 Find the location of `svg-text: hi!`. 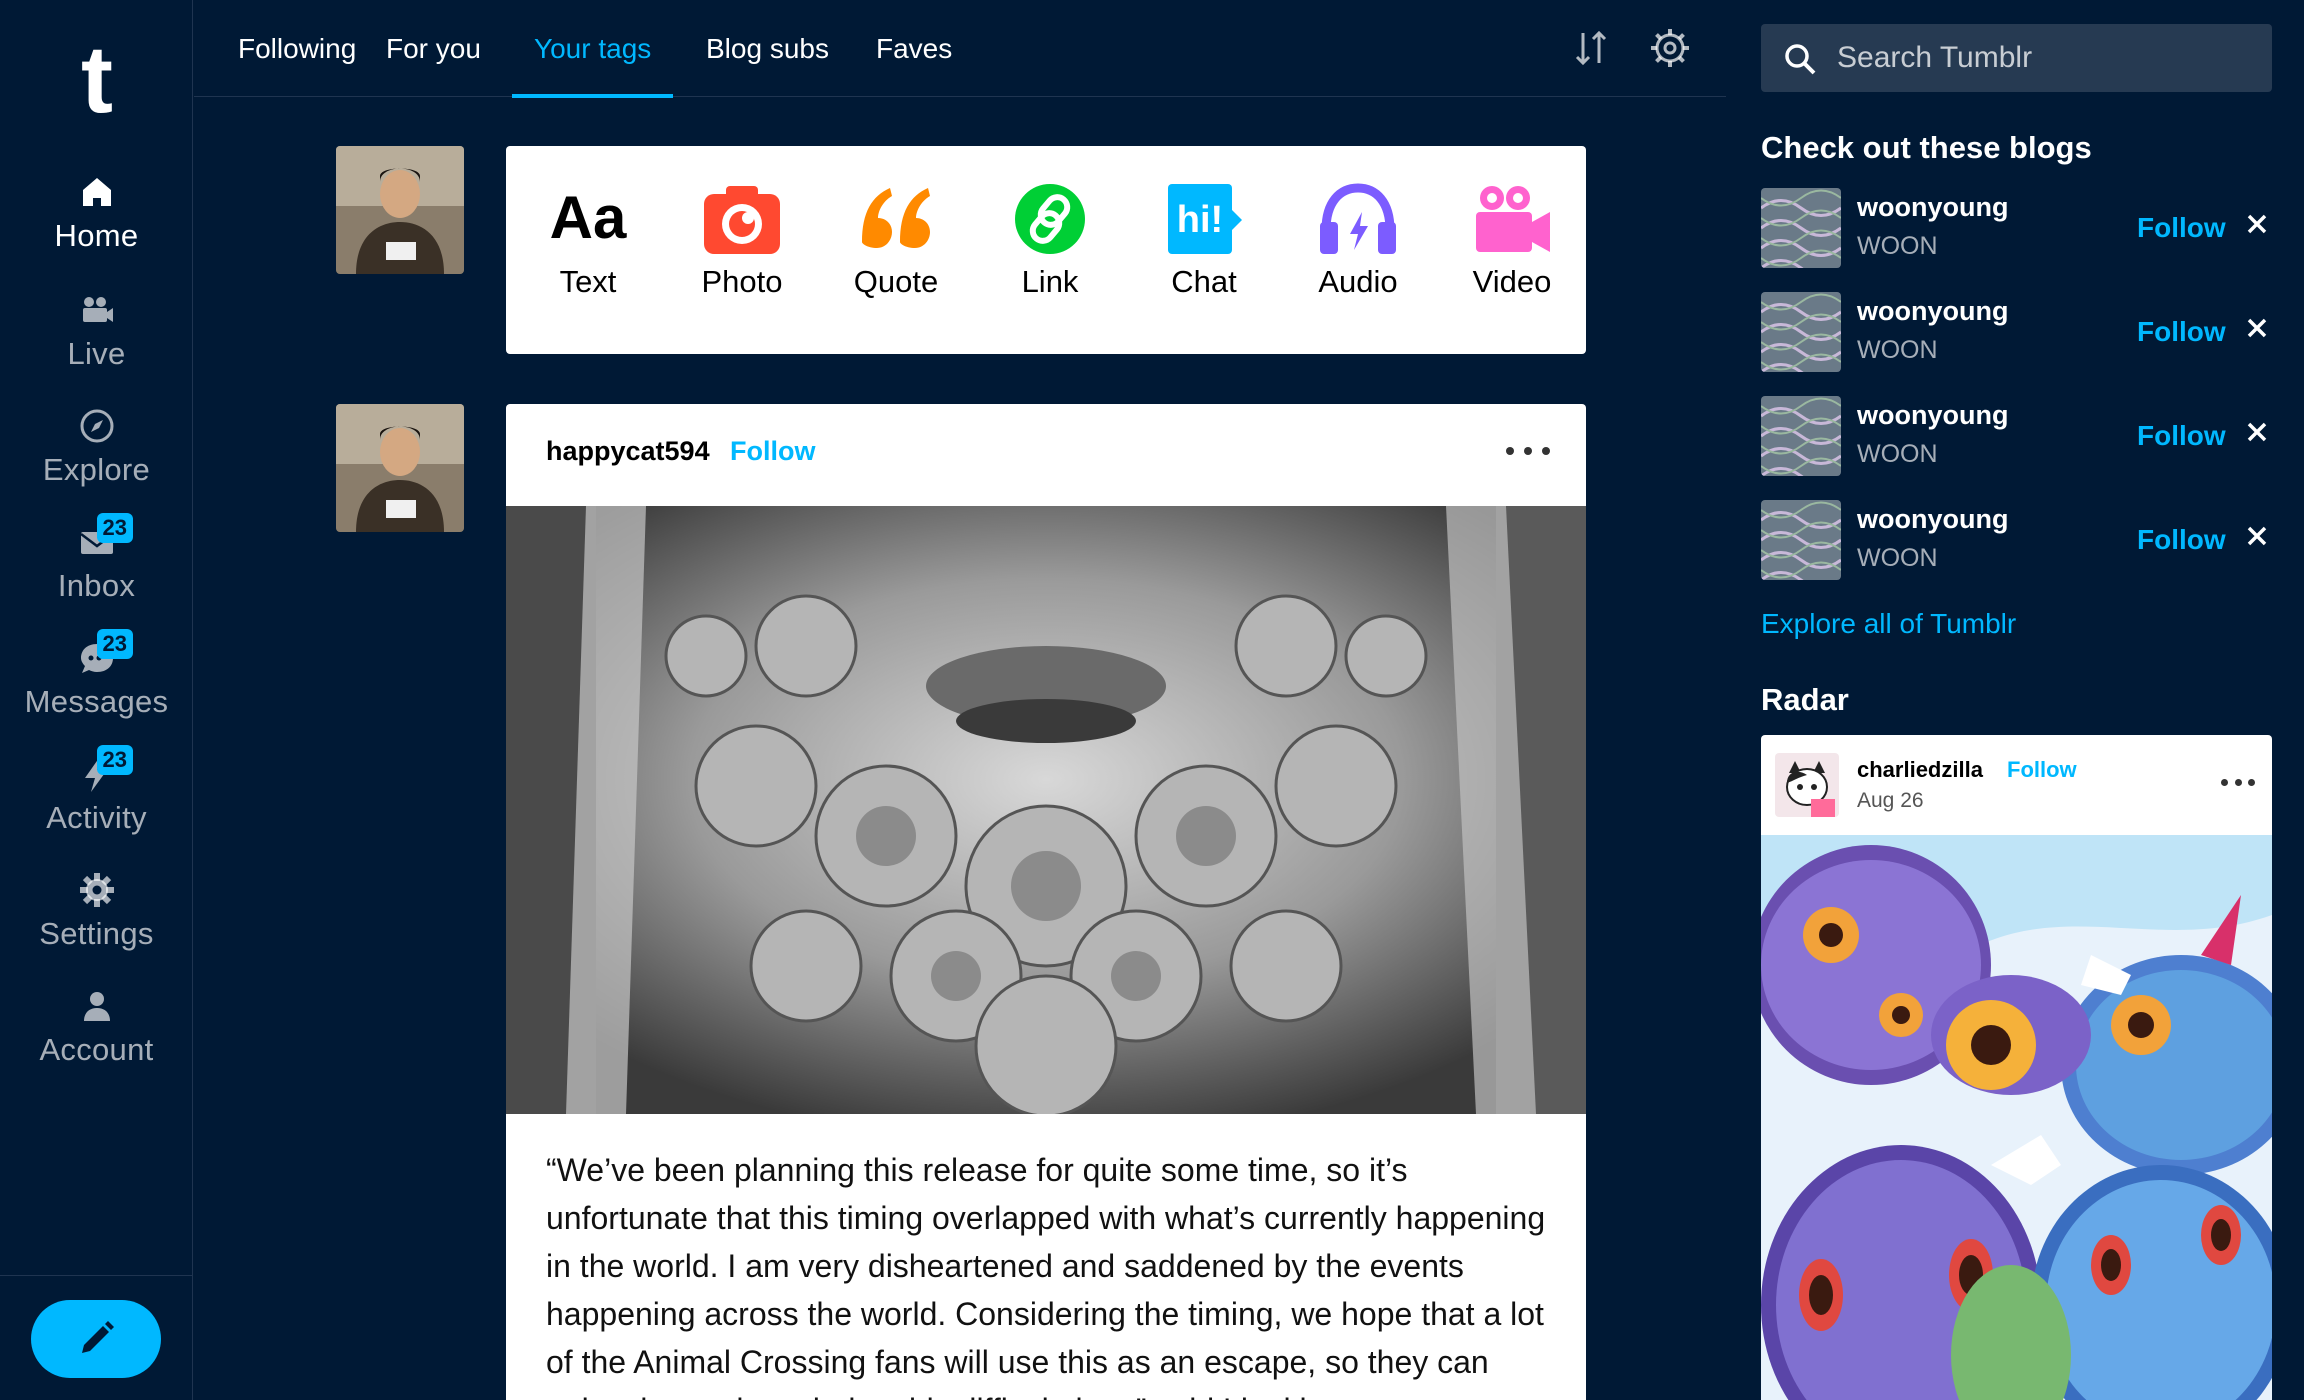

svg-text: hi! is located at coordinates (1200, 220).